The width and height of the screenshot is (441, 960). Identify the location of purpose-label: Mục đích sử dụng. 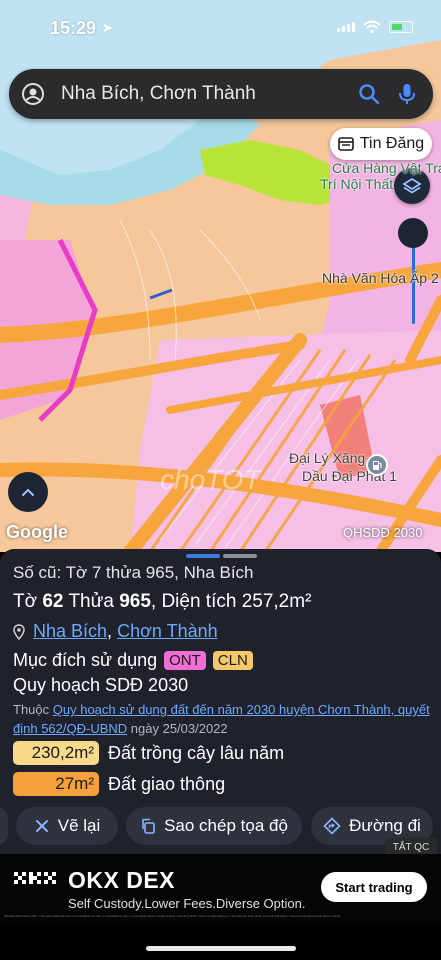
(85, 660).